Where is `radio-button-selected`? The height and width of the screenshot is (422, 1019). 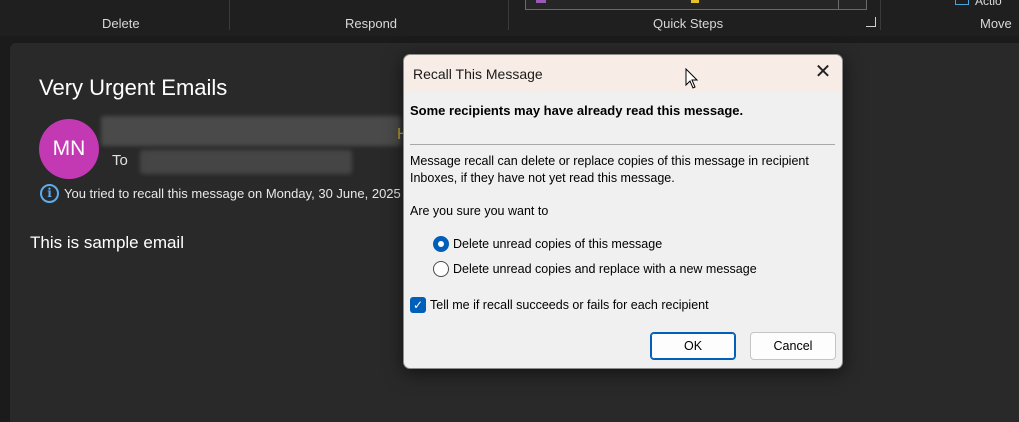 radio-button-selected is located at coordinates (441, 244).